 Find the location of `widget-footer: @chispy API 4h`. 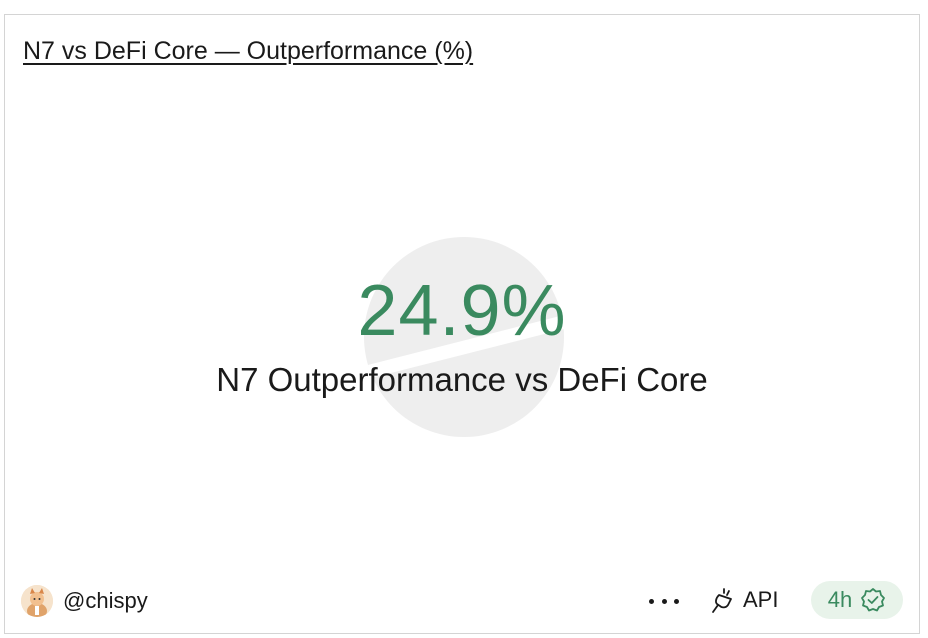

widget-footer: @chispy API 4h is located at coordinates (462, 601).